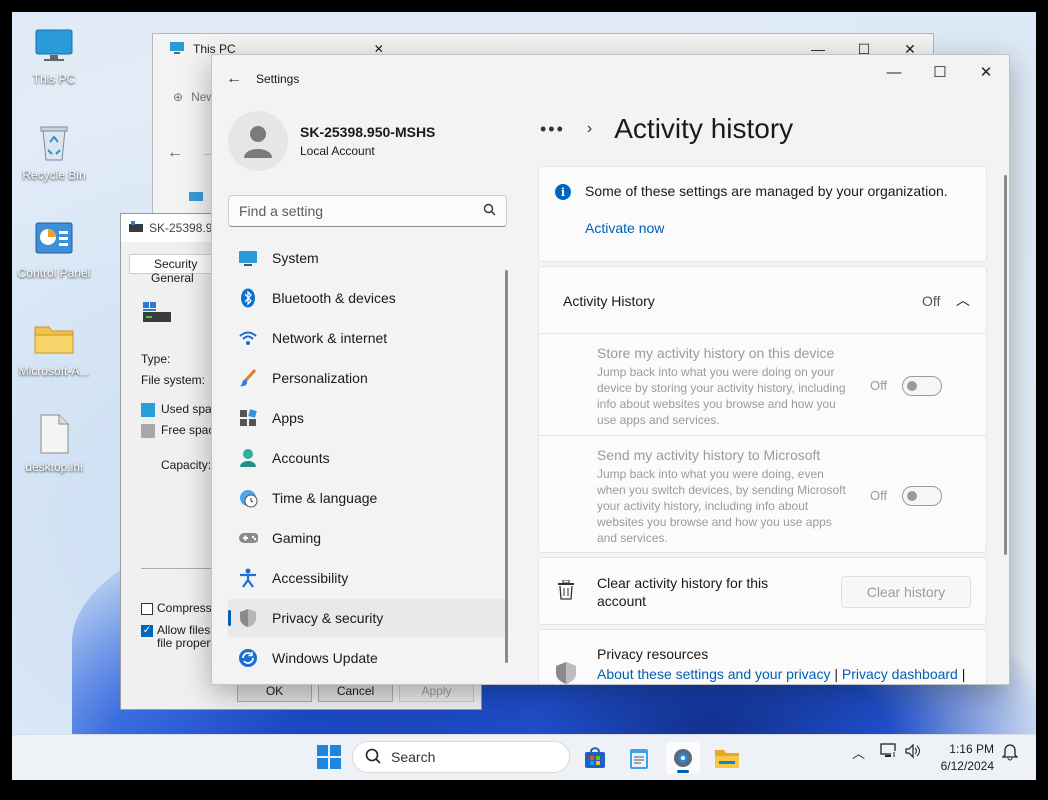 The height and width of the screenshot is (800, 1048). Describe the element at coordinates (971, 749) in the screenshot. I see `clock-time: 1:16 PM` at that location.